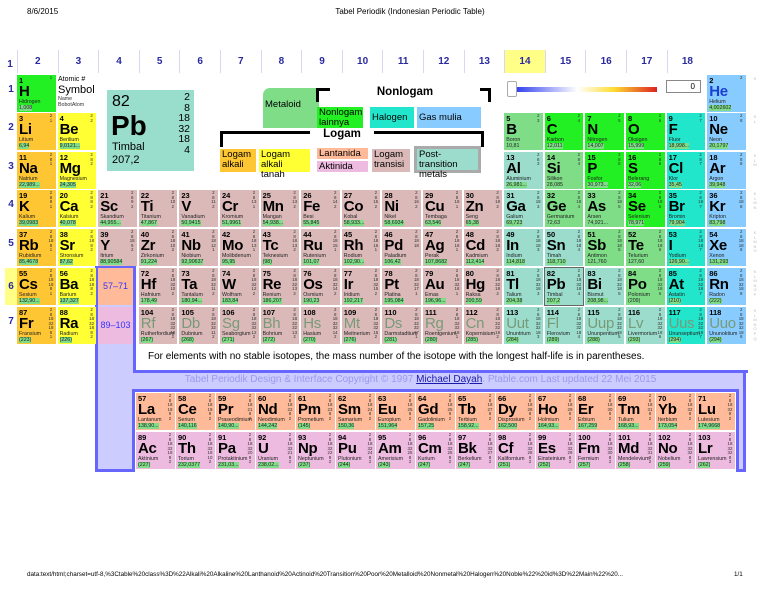  Describe the element at coordinates (645, 170) in the screenshot. I see `element-s: 16 2 8 6 S Belerang 32,06` at that location.